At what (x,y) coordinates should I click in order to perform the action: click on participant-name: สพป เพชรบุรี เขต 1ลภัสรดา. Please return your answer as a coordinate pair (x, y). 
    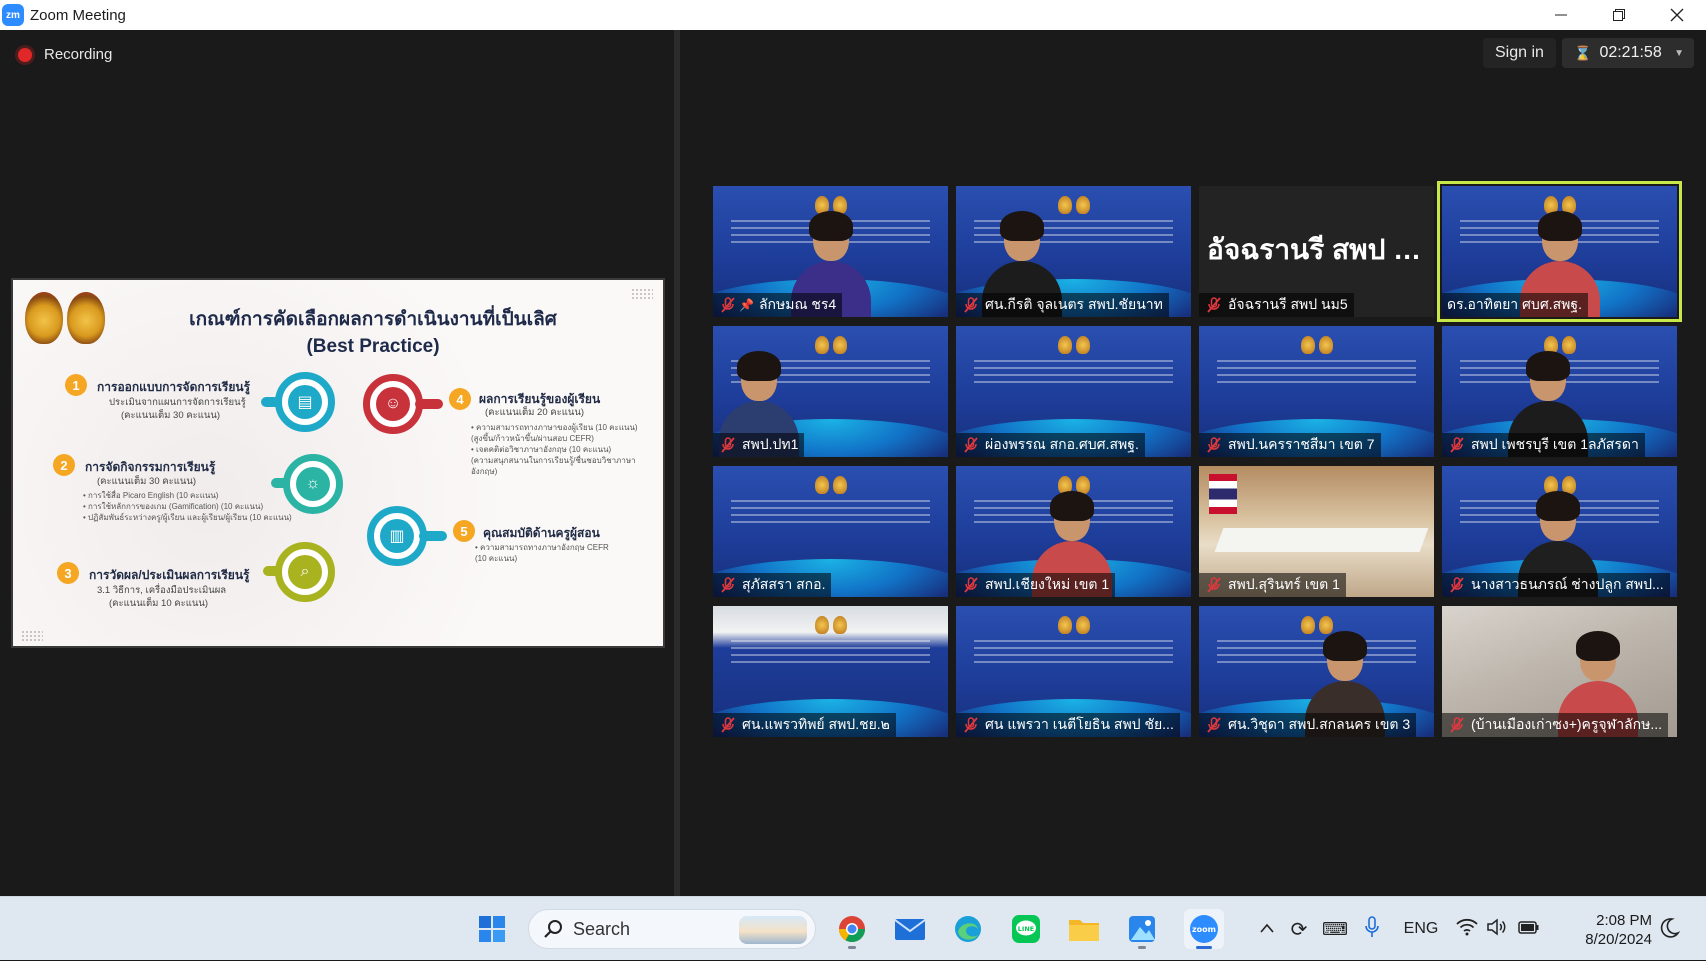
    Looking at the image, I should click on (1555, 444).